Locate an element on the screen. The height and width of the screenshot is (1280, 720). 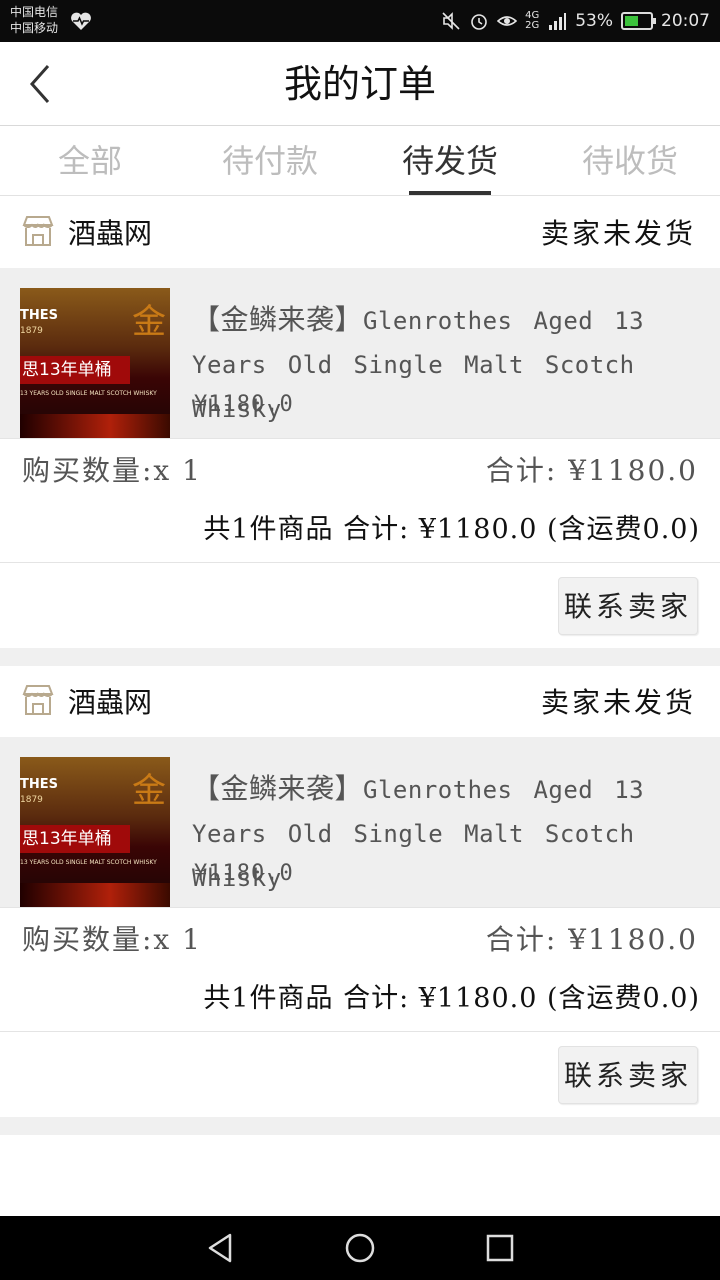
heart-pulse-icon is located at coordinates (81, 21).